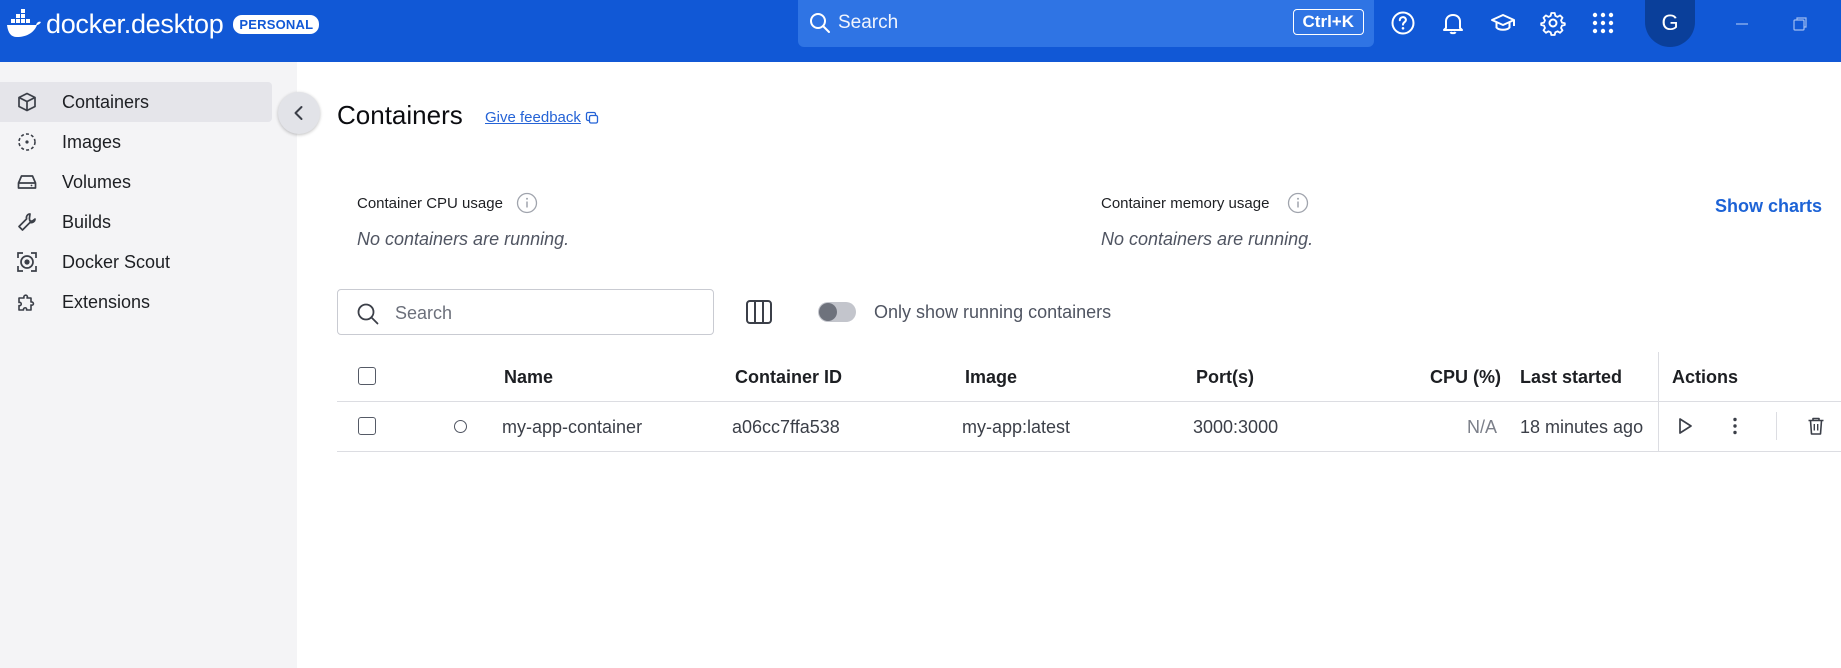  Describe the element at coordinates (276, 24) in the screenshot. I see `plan-badge: PERSONAL` at that location.